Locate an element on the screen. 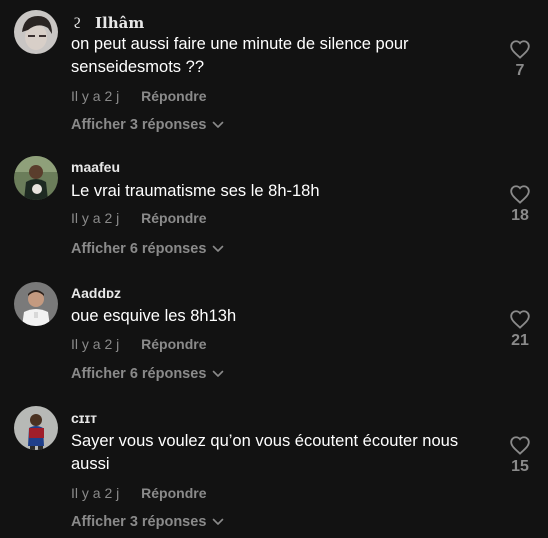 This screenshot has height=538, width=548. comment-text: oue esquive les 8h13h is located at coordinates (154, 316).